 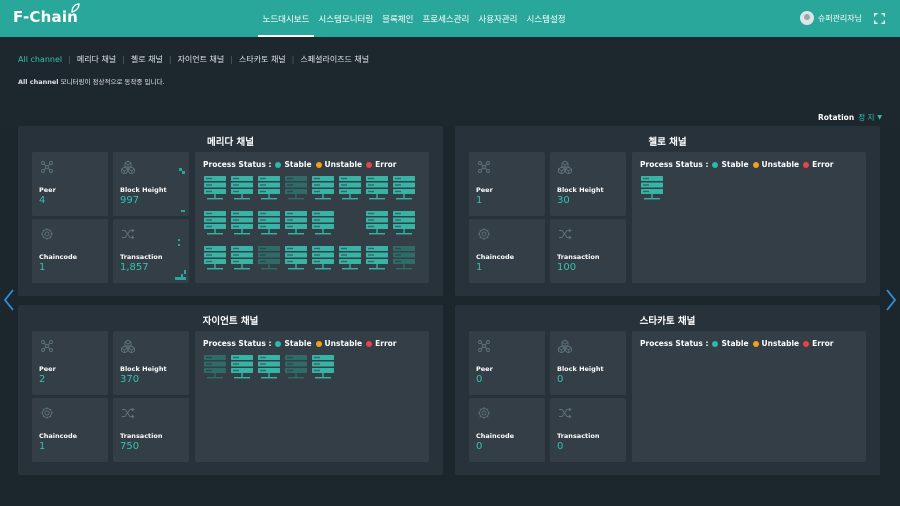 I want to click on peer-count: 0, so click(x=479, y=379).